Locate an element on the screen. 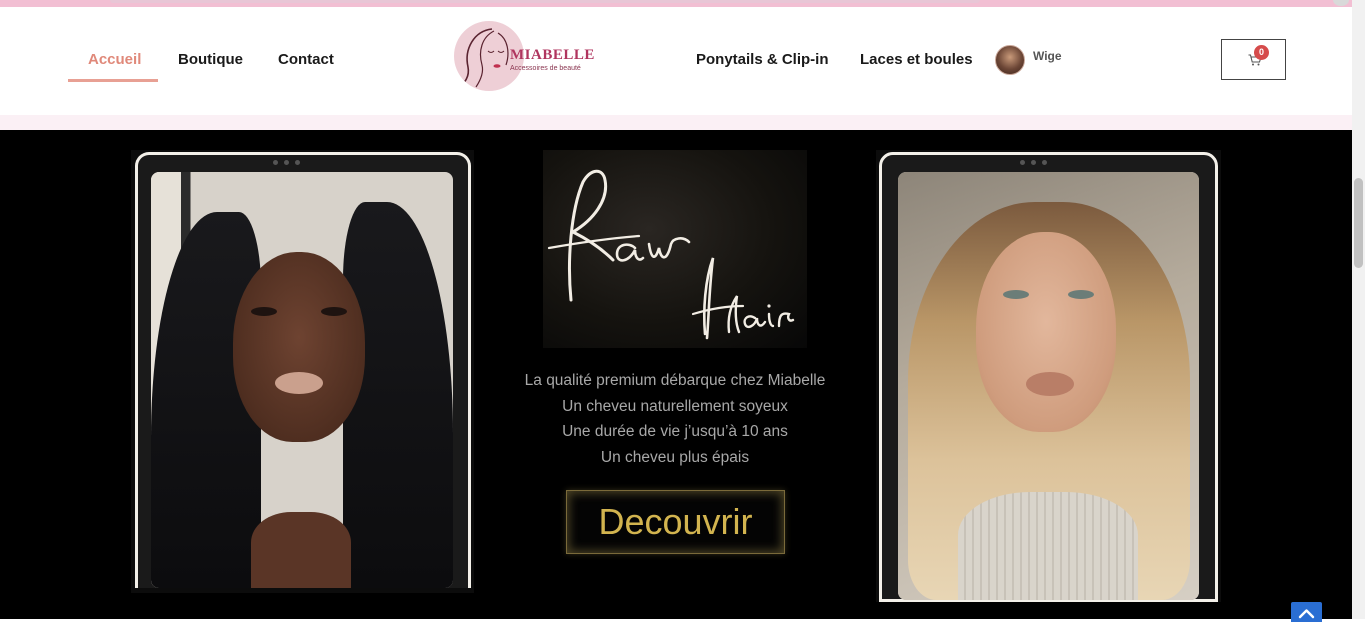 The height and width of the screenshot is (627, 1365). site-logo: MIABELLE Accessoires de beauté is located at coordinates (523, 58).